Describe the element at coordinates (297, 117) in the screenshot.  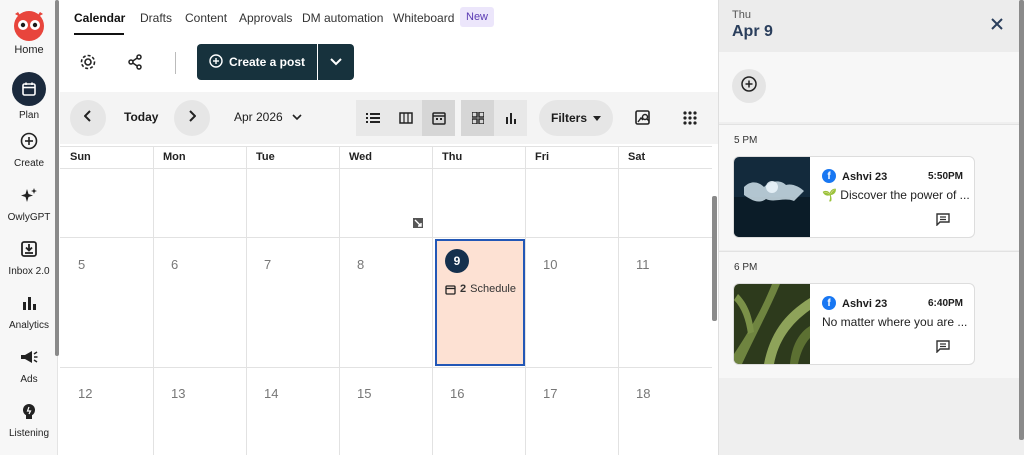
I see `chevron-down-icon` at that location.